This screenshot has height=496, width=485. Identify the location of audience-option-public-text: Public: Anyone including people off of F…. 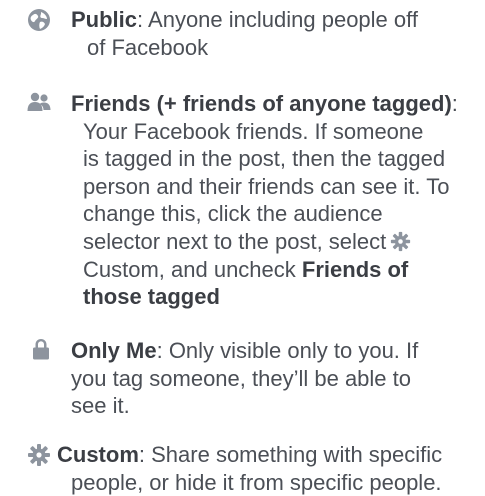
(244, 33).